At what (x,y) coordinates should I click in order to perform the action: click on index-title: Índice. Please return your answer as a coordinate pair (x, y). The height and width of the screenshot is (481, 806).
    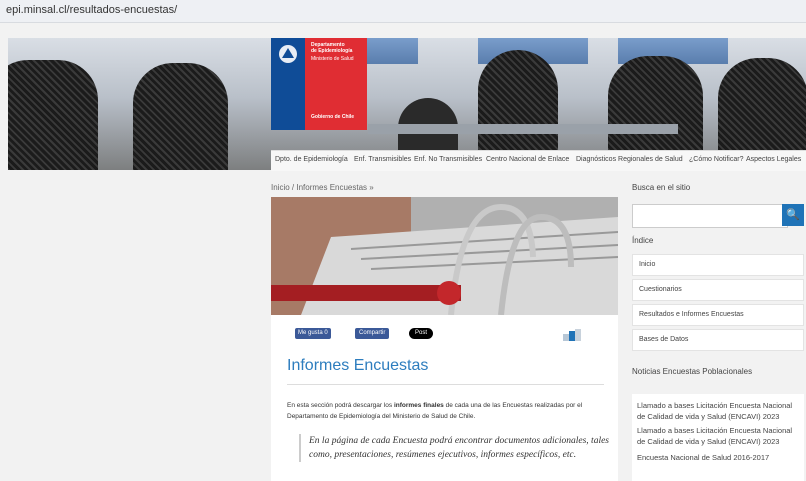
    Looking at the image, I should click on (643, 240).